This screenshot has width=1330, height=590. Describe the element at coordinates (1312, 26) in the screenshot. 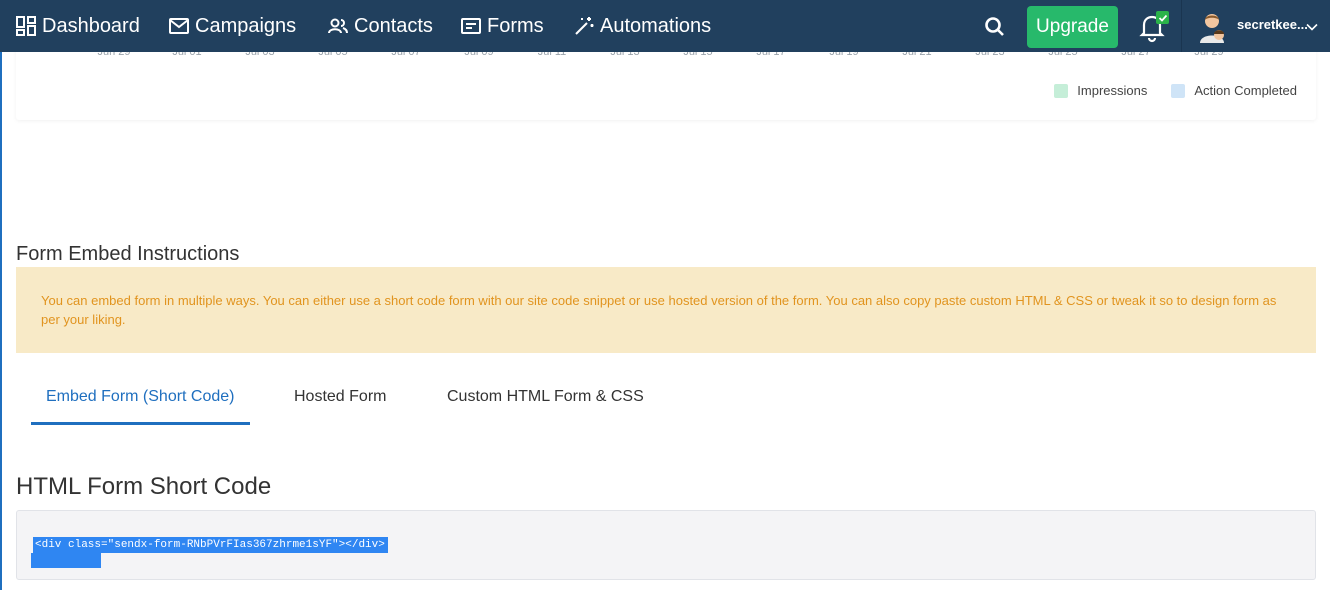

I see `chevron-down-icon` at that location.